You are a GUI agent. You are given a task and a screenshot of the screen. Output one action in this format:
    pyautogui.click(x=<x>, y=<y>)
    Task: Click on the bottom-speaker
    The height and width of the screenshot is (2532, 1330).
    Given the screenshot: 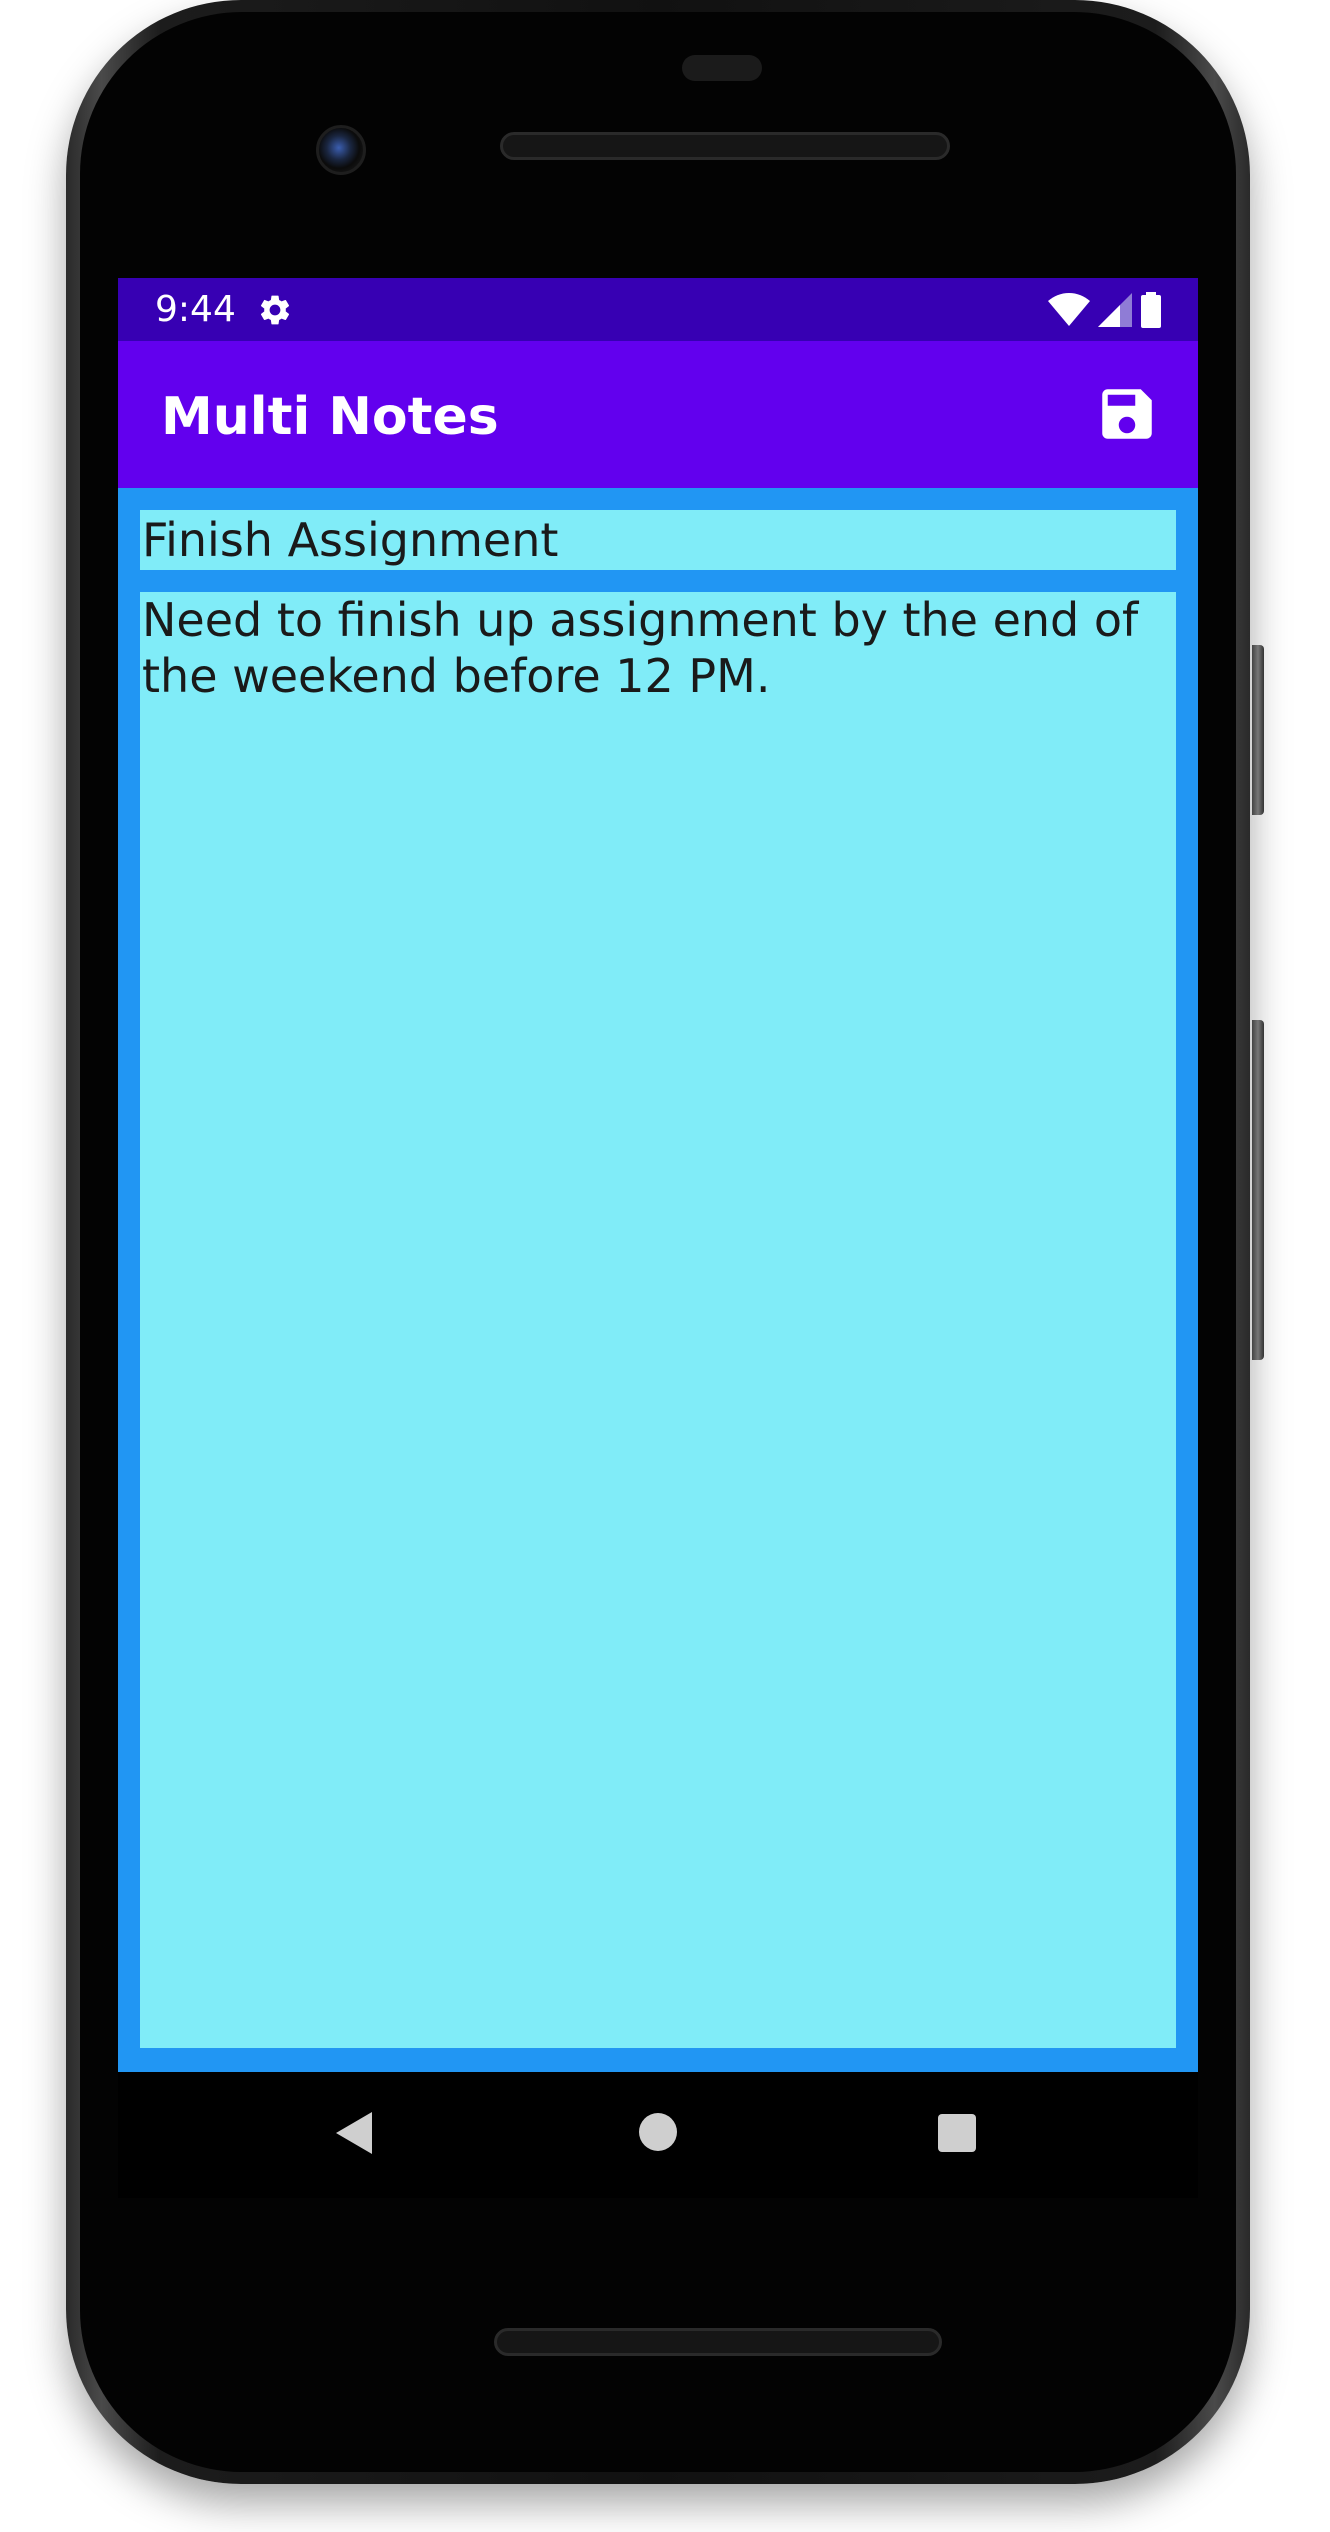 What is the action you would take?
    pyautogui.click(x=718, y=2342)
    